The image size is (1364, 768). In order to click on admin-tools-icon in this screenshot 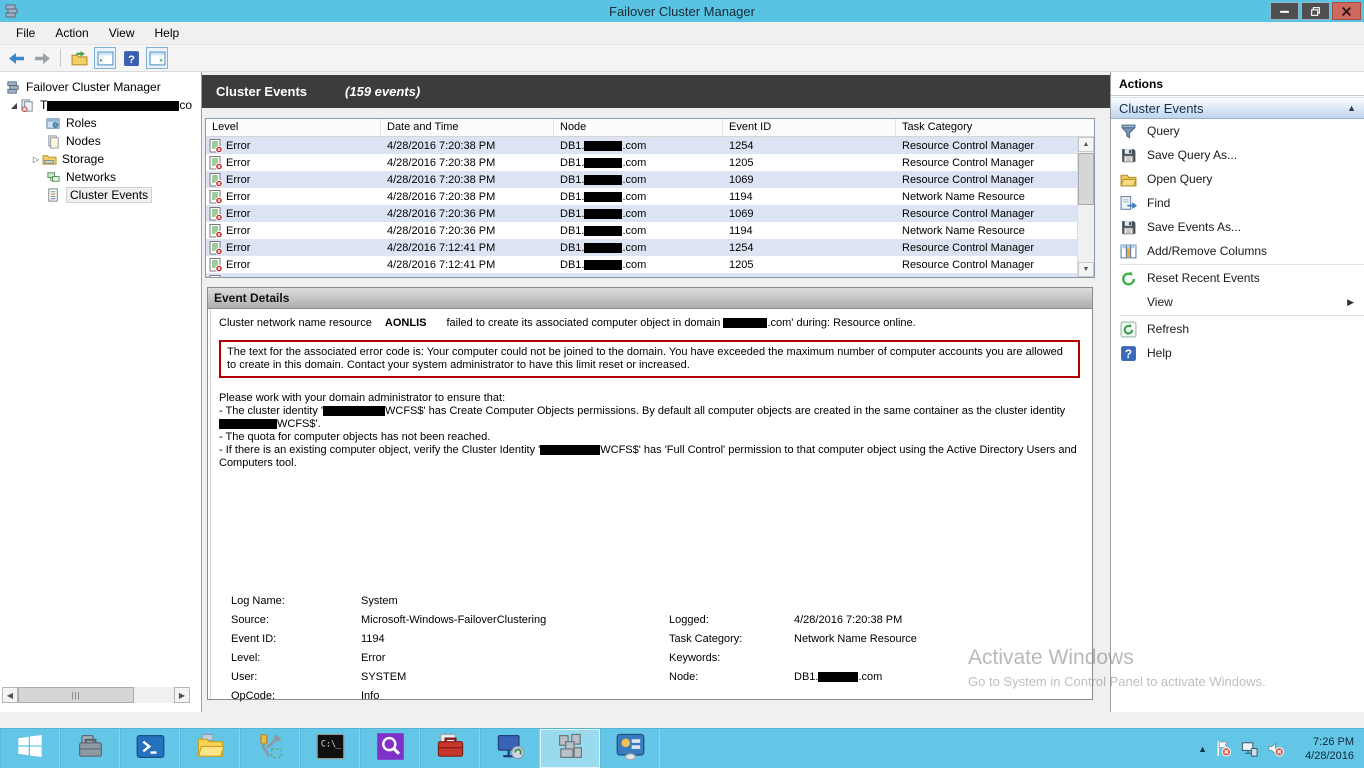, I will do `click(270, 749)`.